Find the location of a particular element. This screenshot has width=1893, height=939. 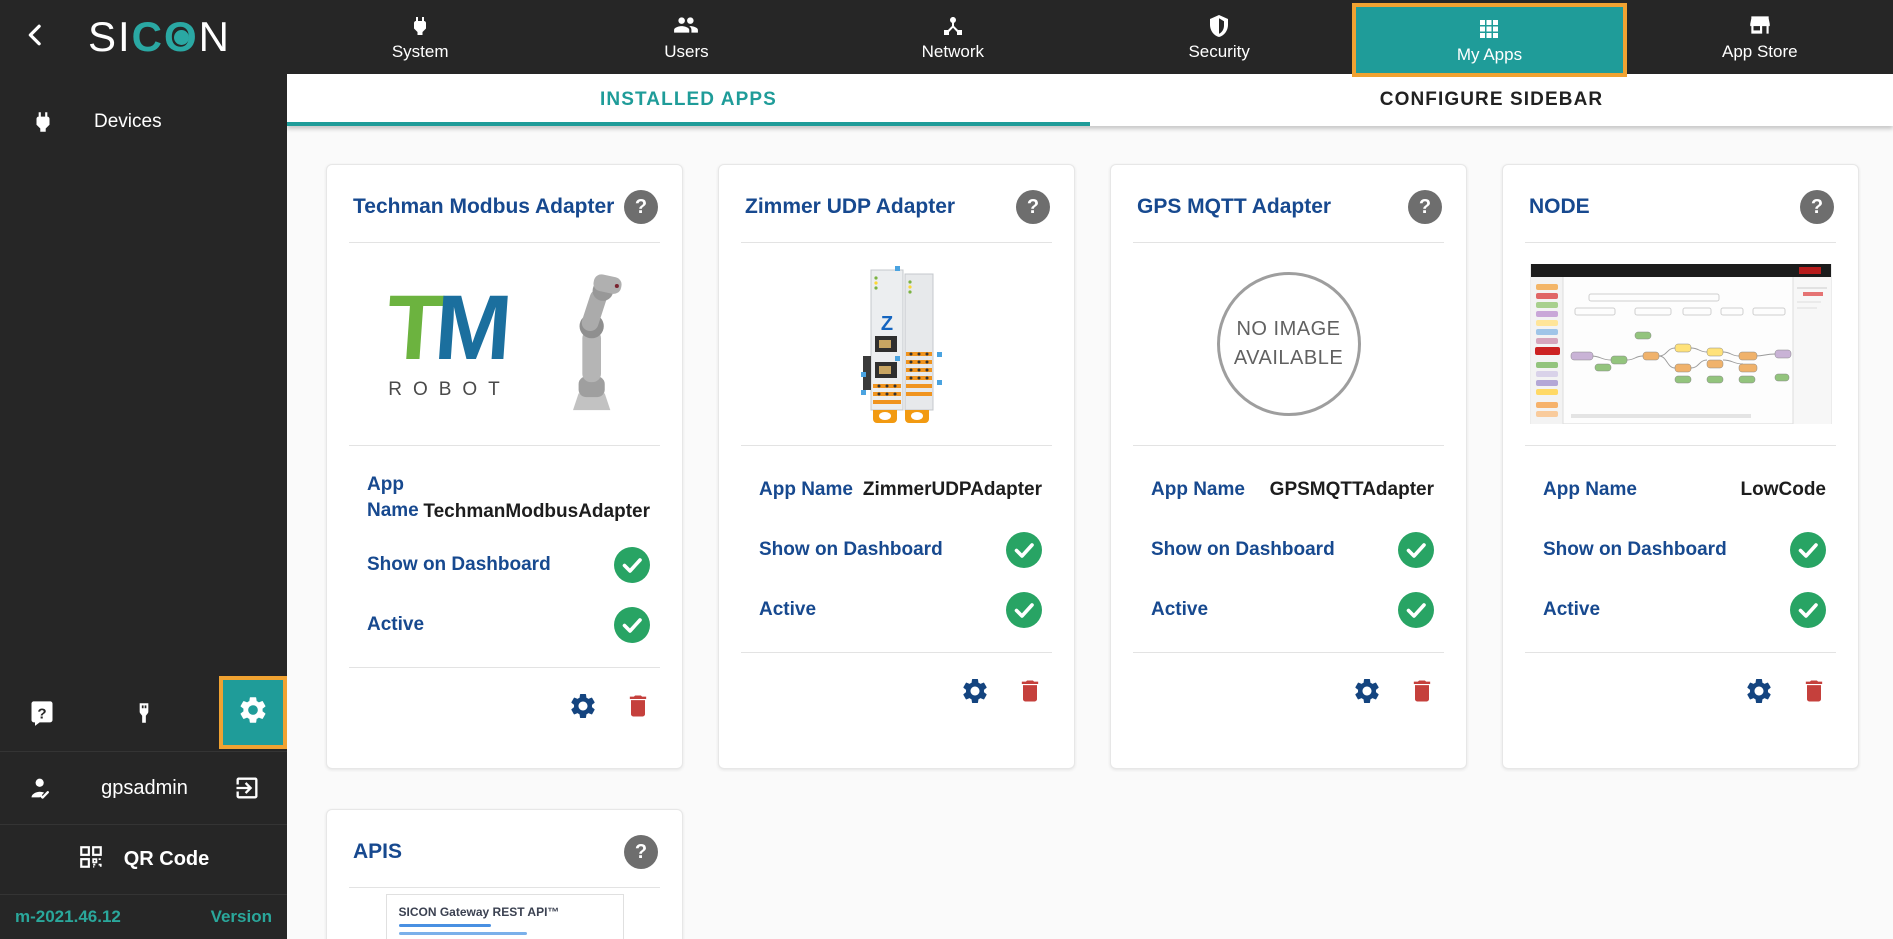

svg-text: Z is located at coordinates (886, 324).